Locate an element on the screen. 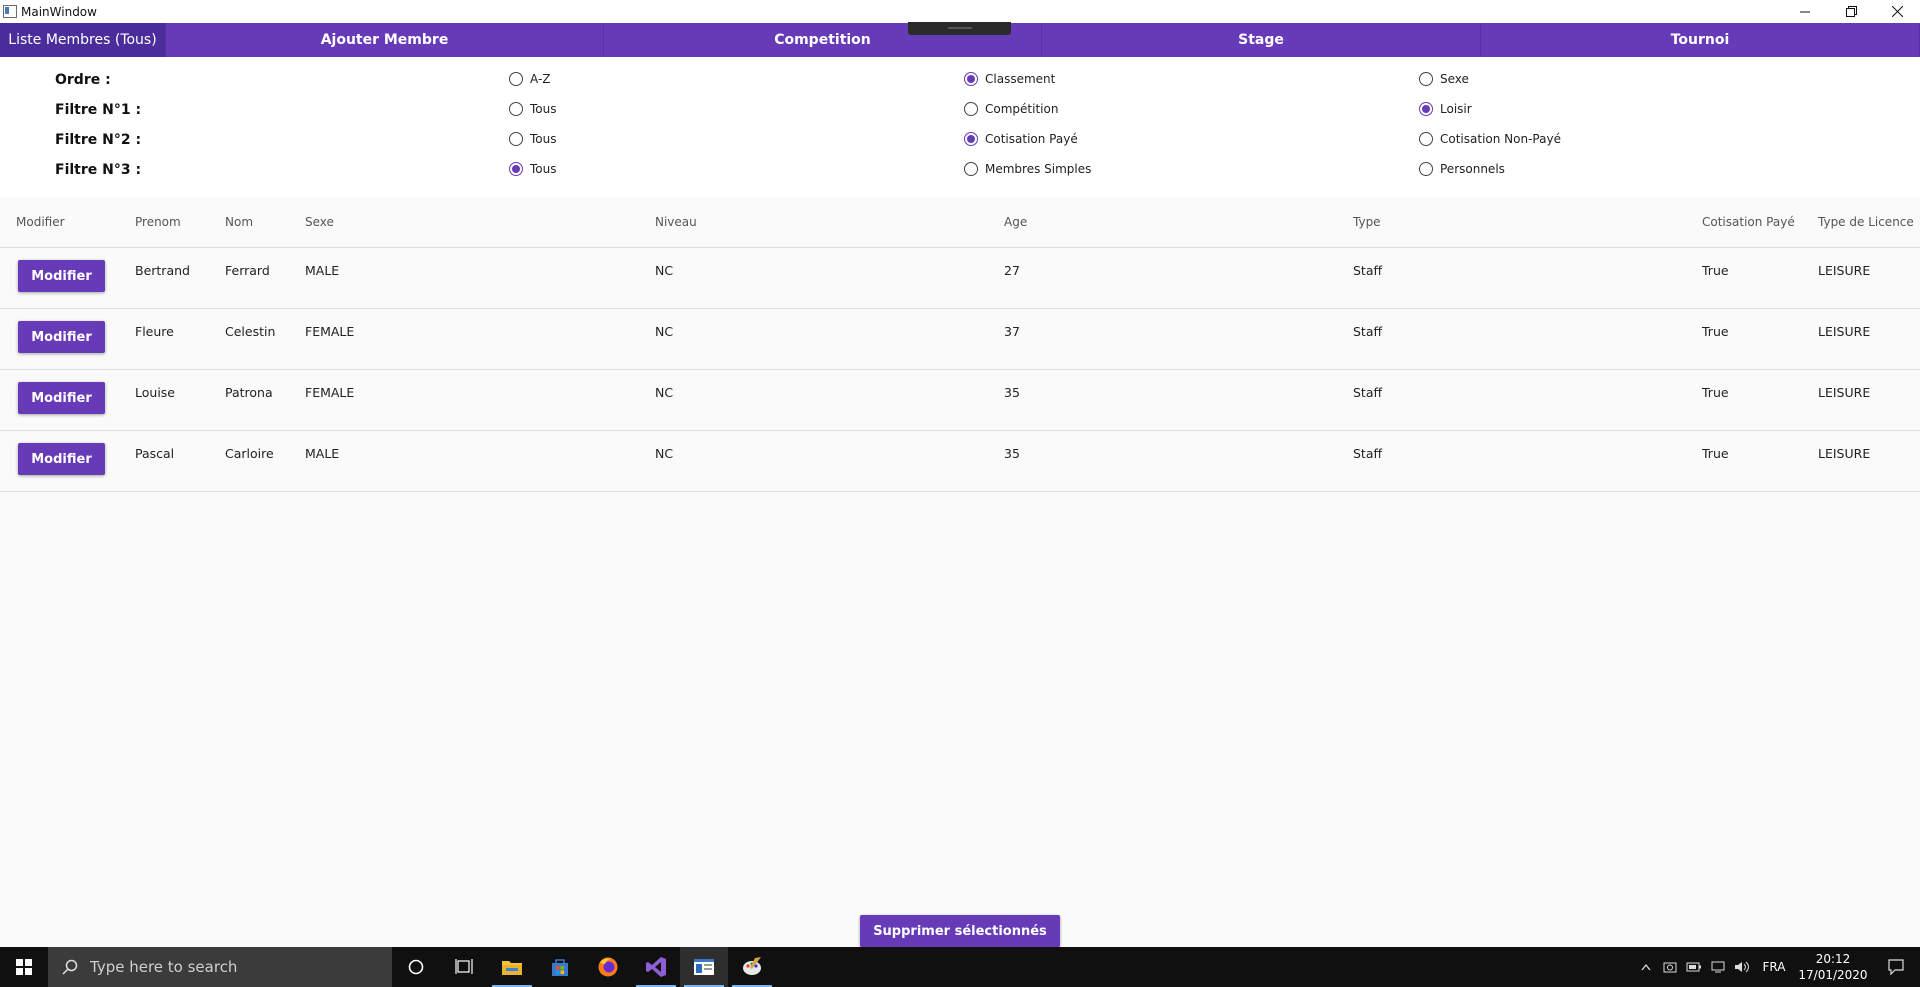 This screenshot has height=987, width=1920. taskbar-visual-studio is located at coordinates (656, 967).